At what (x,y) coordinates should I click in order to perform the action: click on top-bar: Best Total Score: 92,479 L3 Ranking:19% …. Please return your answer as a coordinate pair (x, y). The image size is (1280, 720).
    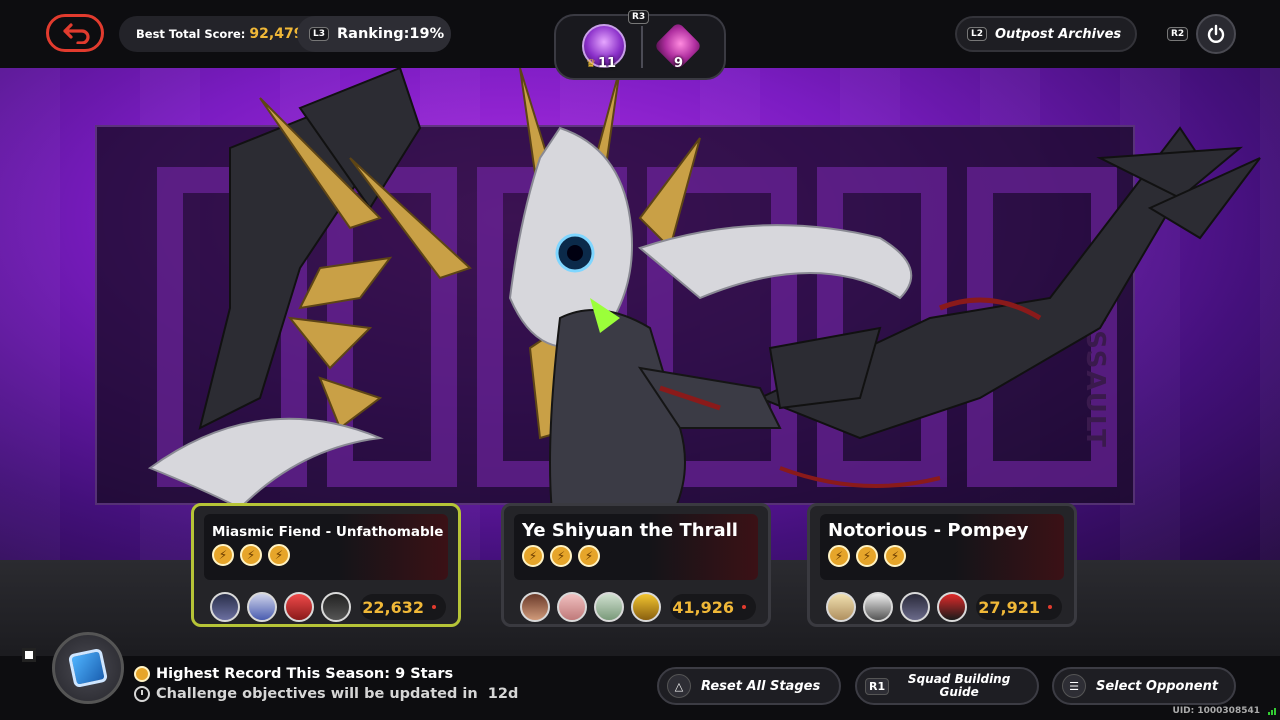
    Looking at the image, I should click on (640, 40).